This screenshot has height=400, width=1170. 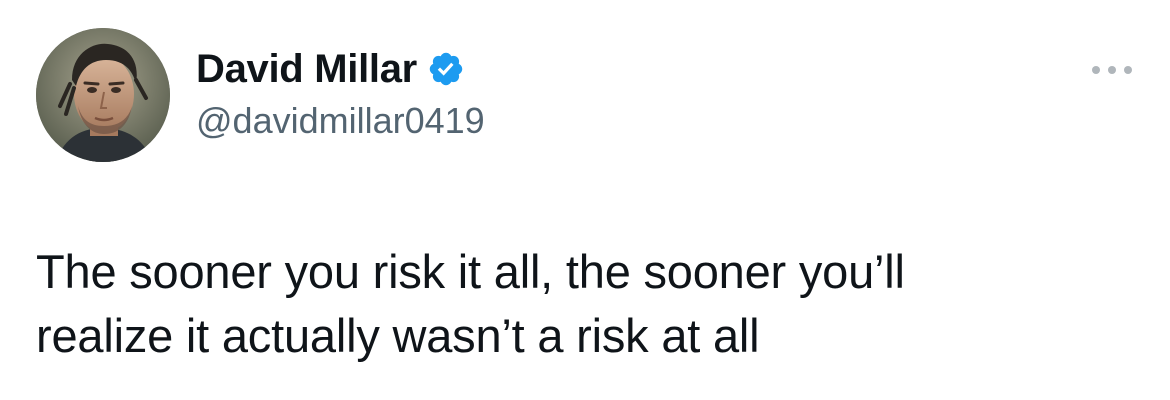 I want to click on profile-photo-icon, so click(x=103, y=95).